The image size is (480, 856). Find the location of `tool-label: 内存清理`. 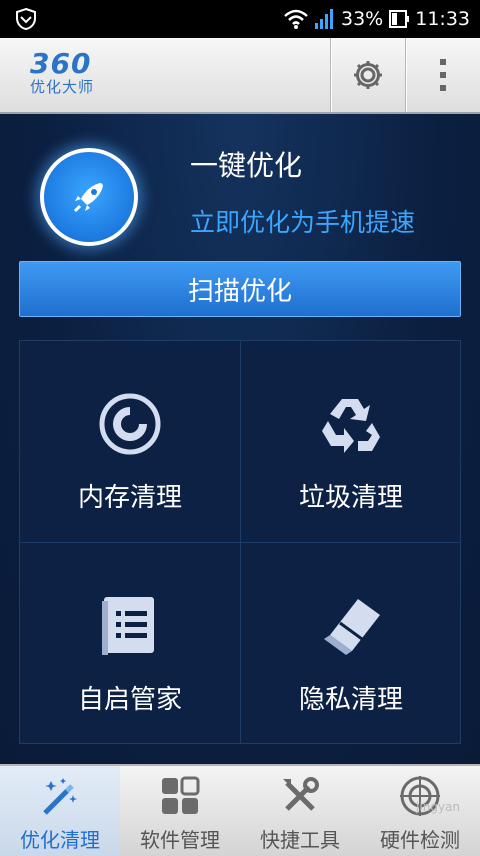

tool-label: 内存清理 is located at coordinates (129, 498).